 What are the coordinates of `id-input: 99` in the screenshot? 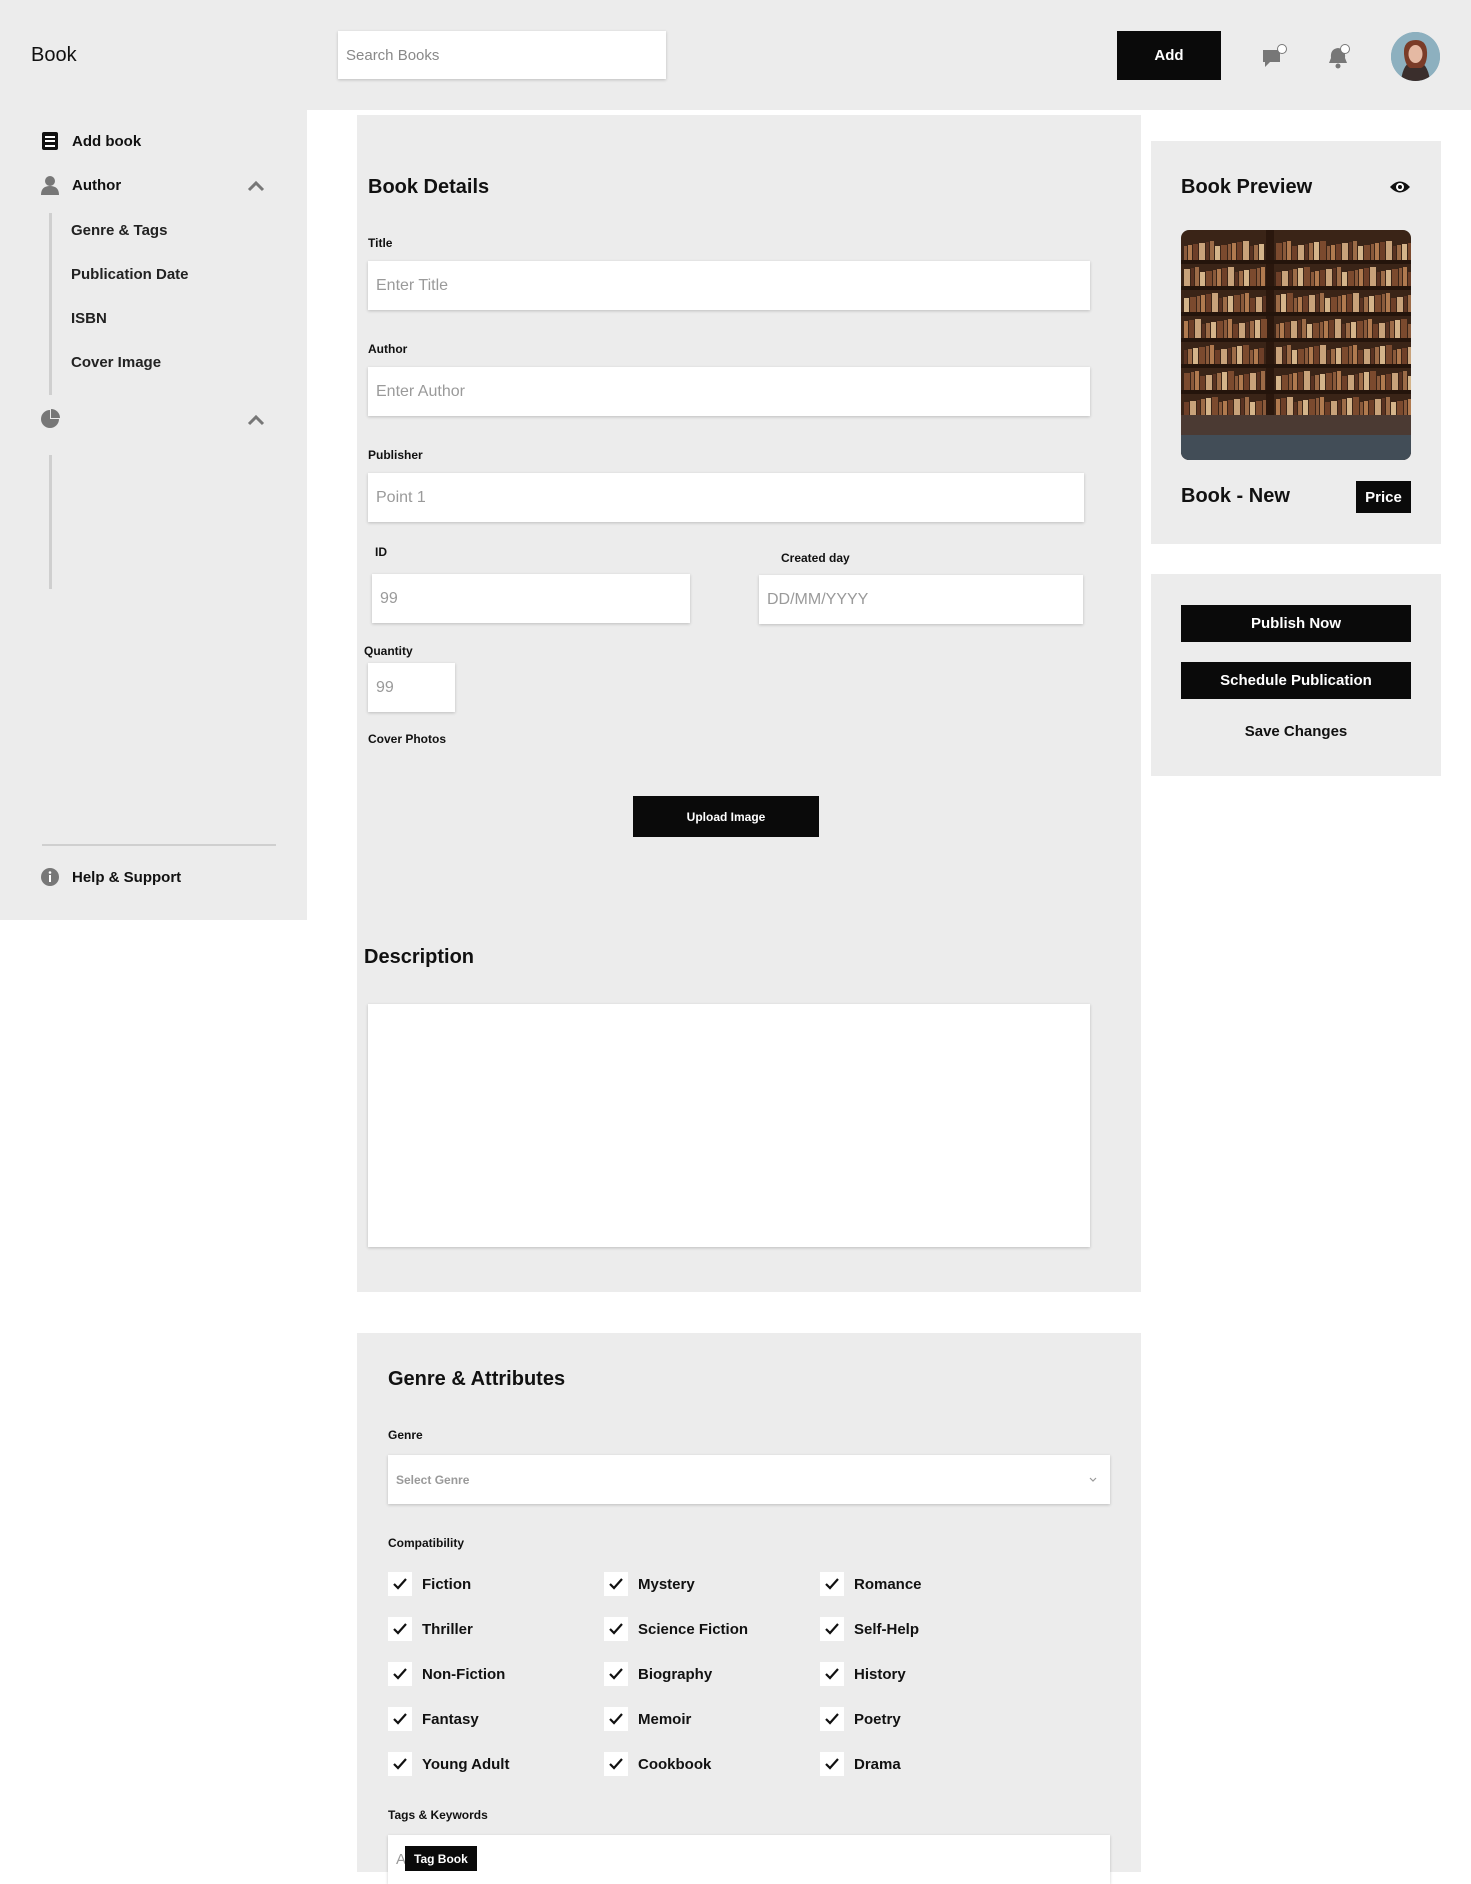 It's located at (531, 598).